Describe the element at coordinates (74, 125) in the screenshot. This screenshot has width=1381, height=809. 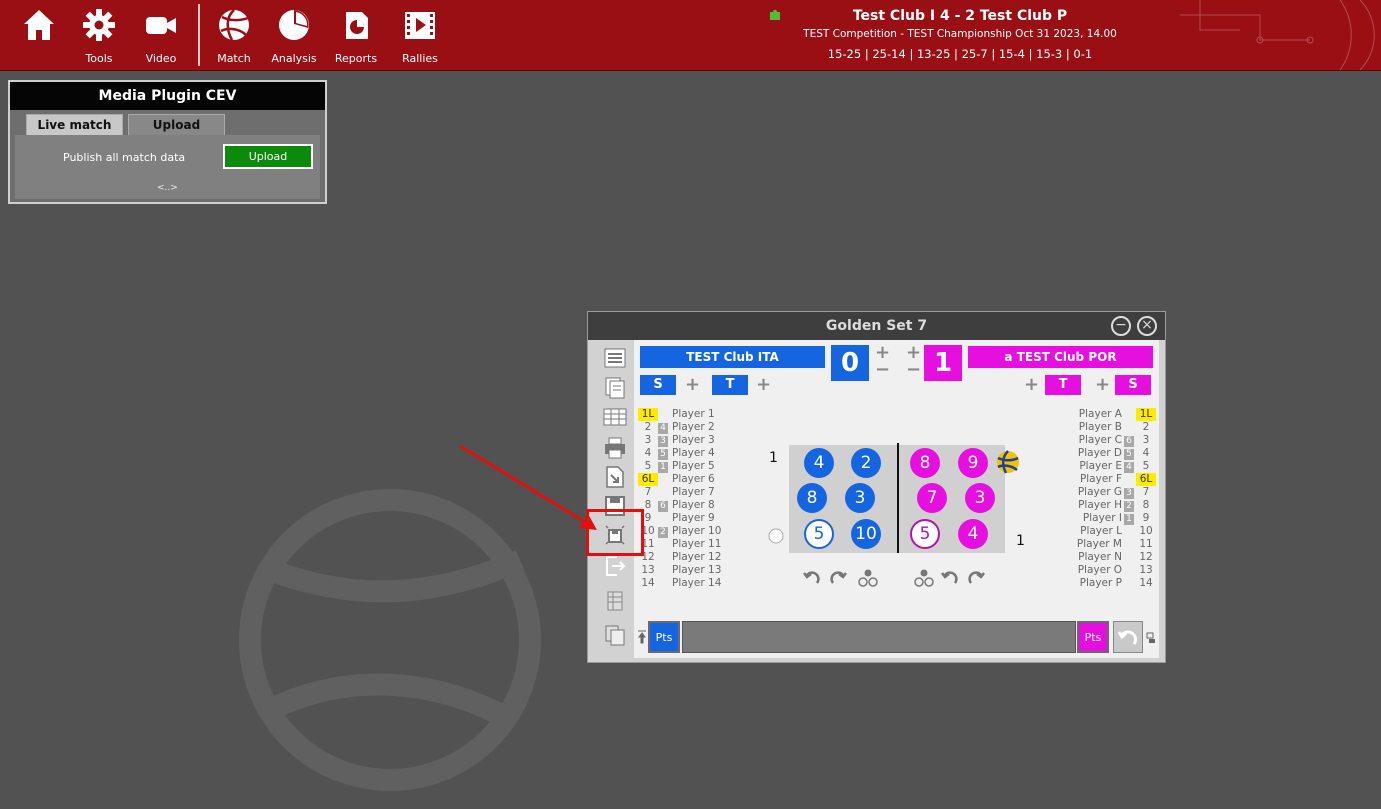
I see `tab-live-match: Live match` at that location.